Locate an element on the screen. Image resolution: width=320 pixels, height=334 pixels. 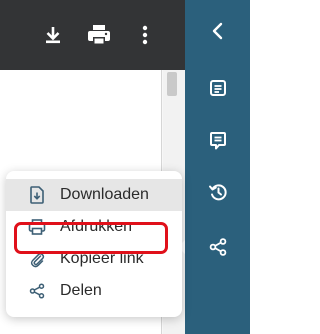
history-icon is located at coordinates (217, 192).